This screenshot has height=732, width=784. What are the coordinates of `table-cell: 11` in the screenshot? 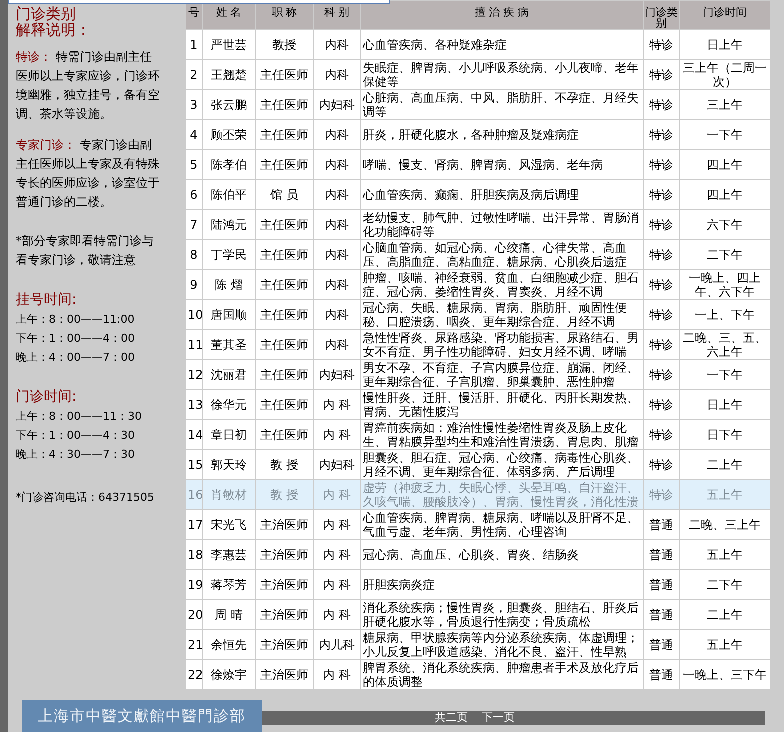 It's located at (194, 345).